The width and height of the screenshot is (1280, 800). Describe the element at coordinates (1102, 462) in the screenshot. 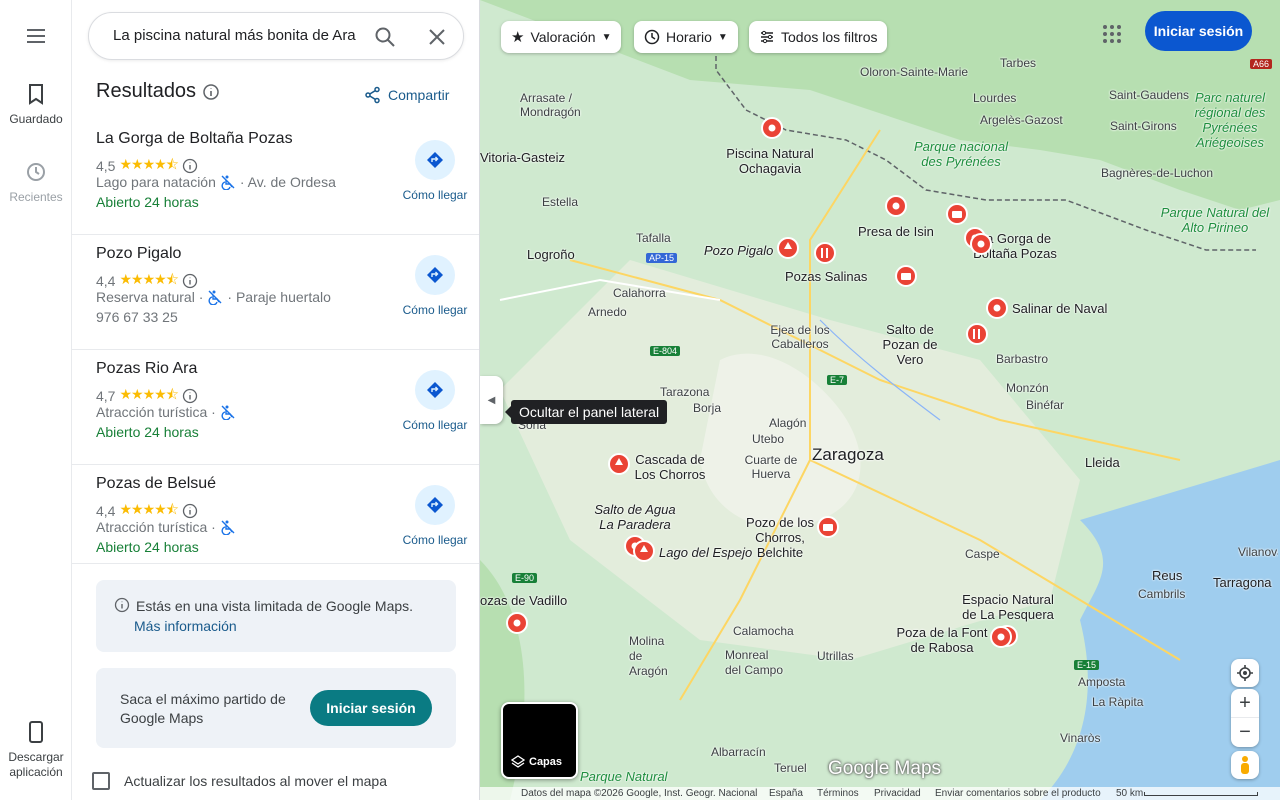

I see `map-label-city: Lleida` at that location.